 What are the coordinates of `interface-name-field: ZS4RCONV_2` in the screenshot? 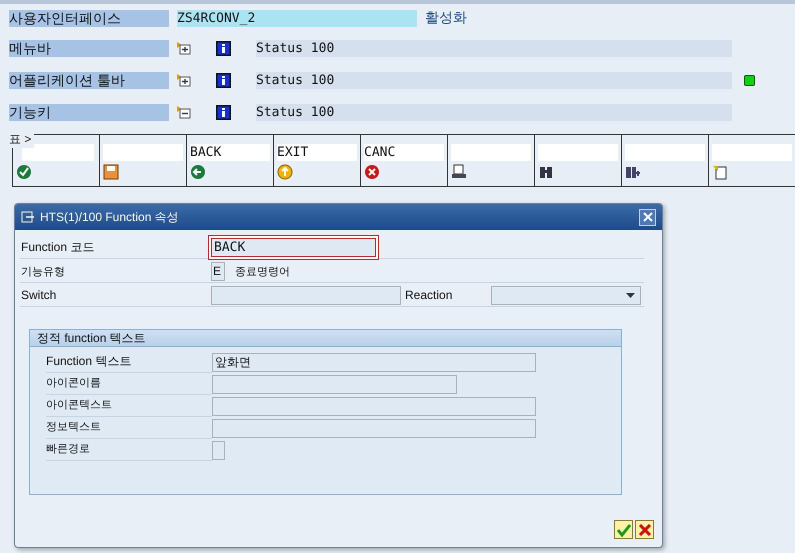 It's located at (297, 18).